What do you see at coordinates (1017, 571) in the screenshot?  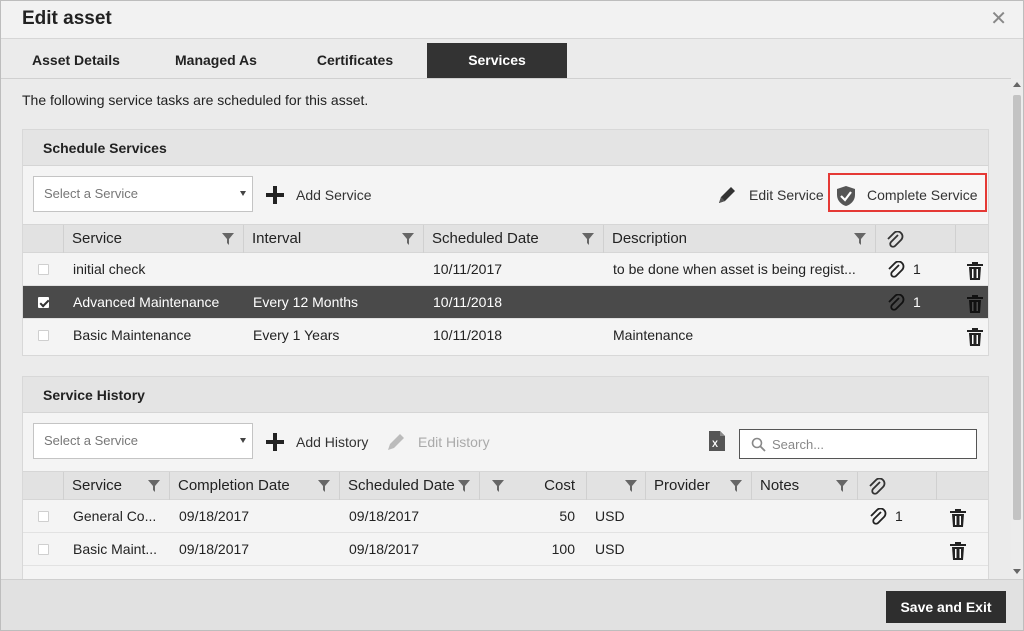 I see `scroll-down-arrow-icon` at bounding box center [1017, 571].